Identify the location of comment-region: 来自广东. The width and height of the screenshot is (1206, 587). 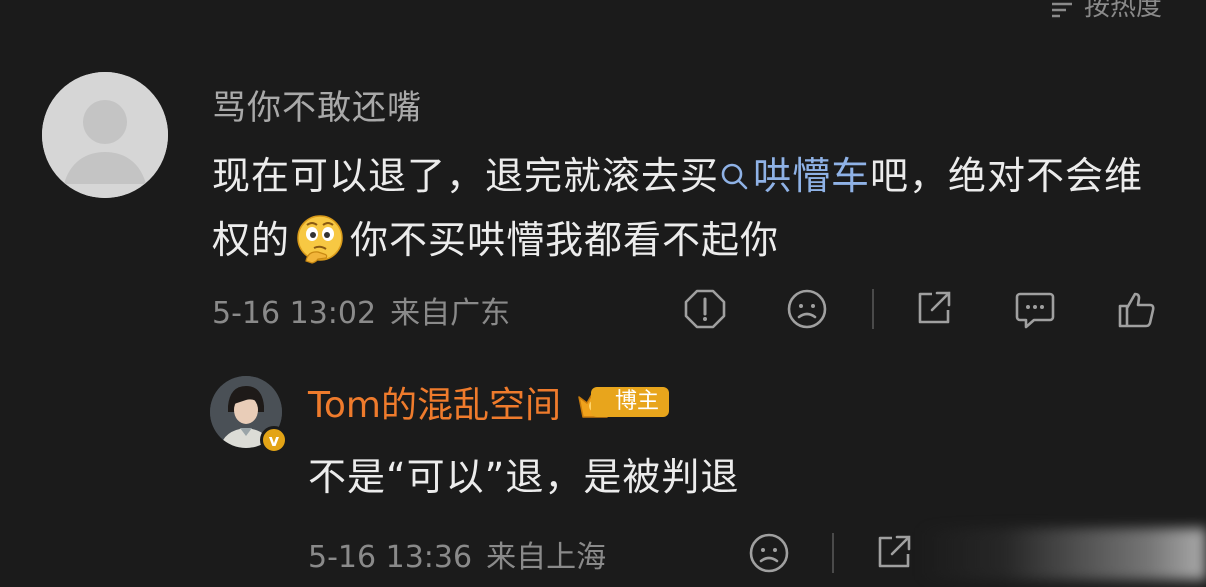
(450, 313).